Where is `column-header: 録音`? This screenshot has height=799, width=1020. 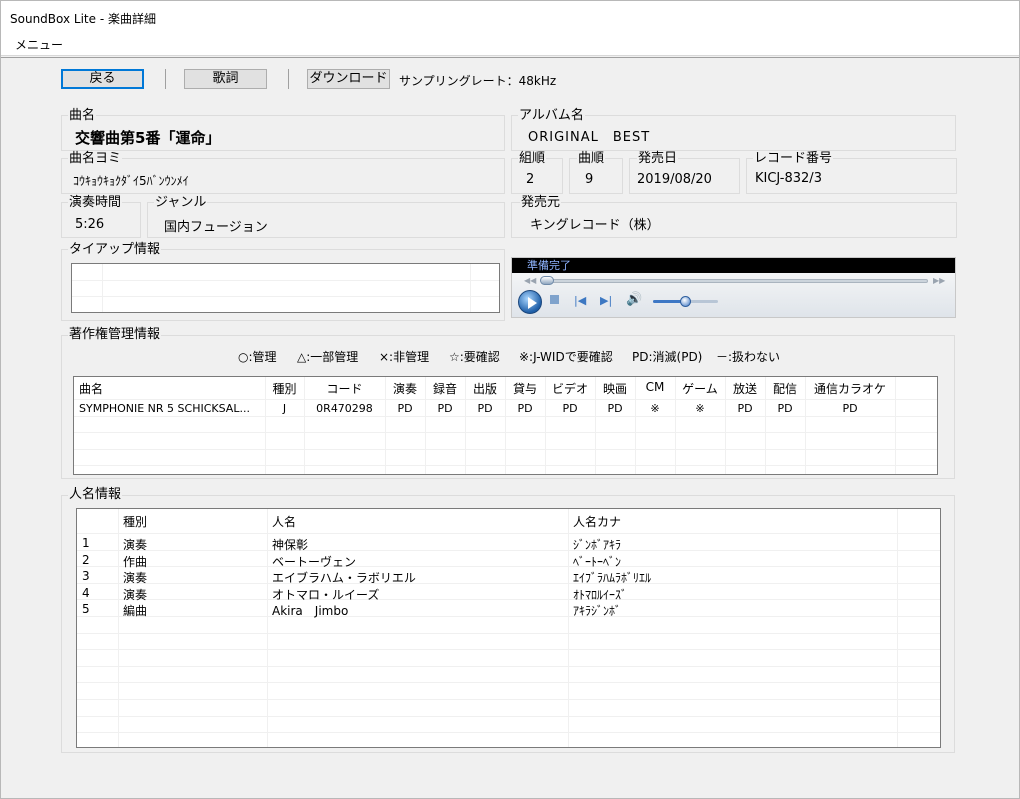
column-header: 録音 is located at coordinates (445, 388).